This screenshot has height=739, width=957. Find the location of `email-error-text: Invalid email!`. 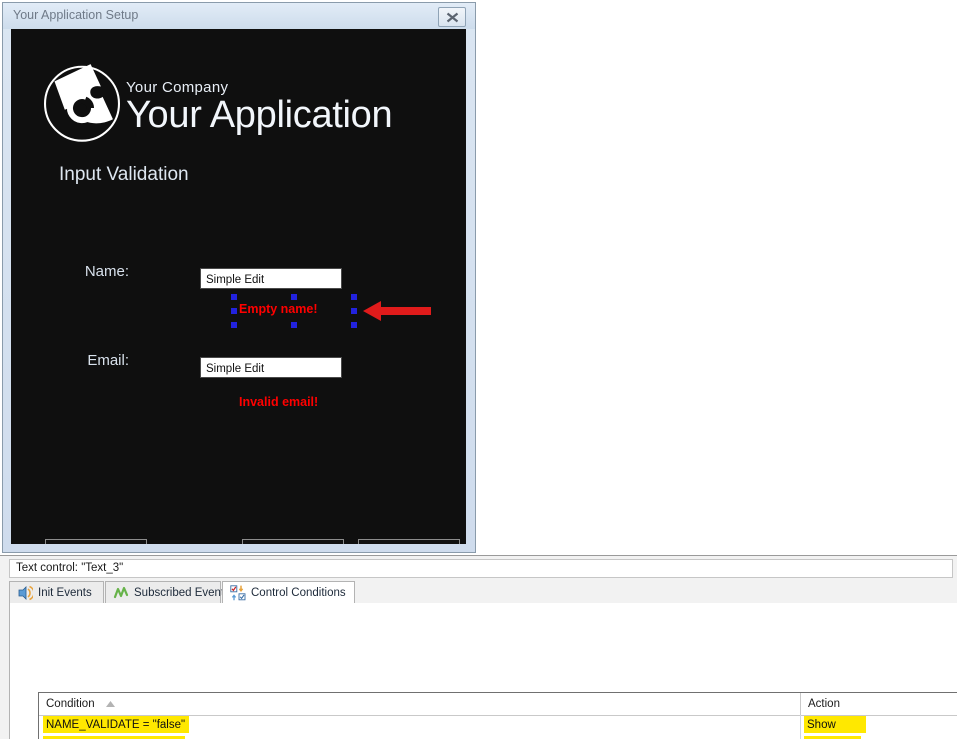

email-error-text: Invalid email! is located at coordinates (278, 402).